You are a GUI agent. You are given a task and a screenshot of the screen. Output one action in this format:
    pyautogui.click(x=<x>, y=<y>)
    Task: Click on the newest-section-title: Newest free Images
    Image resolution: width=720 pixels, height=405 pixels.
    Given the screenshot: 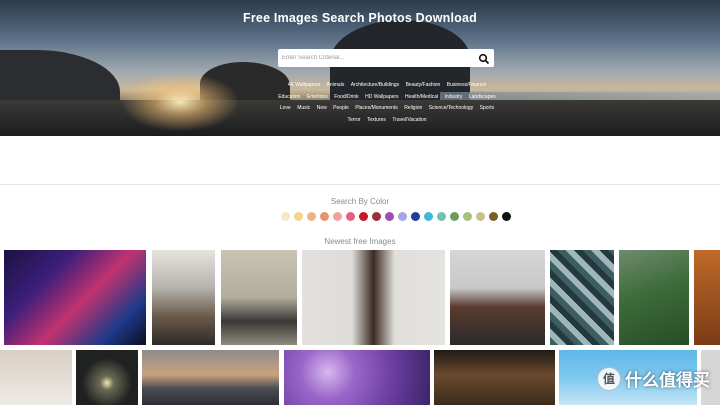 What is the action you would take?
    pyautogui.click(x=360, y=241)
    